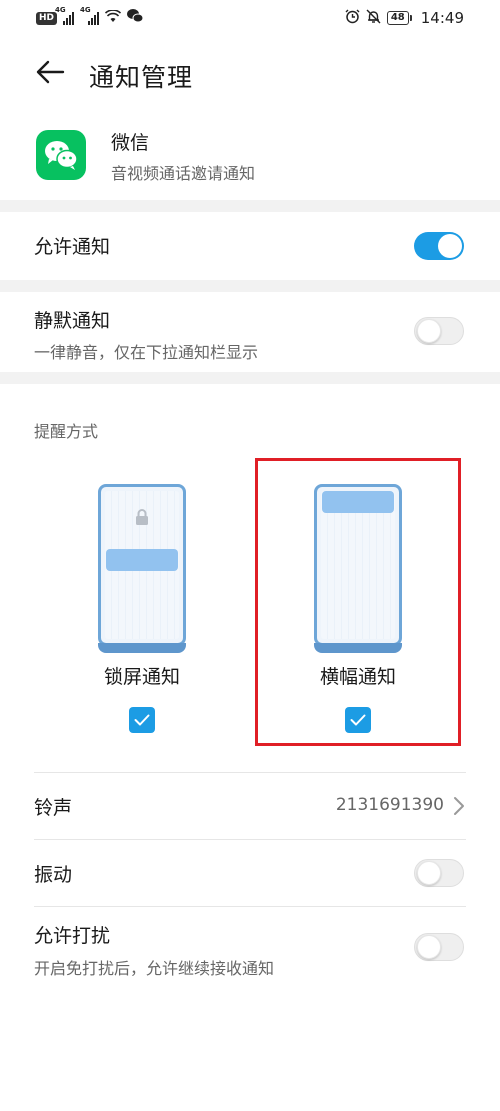 This screenshot has width=500, height=1111. What do you see at coordinates (250, 246) in the screenshot?
I see `allow-notifications-row: 允许通知` at bounding box center [250, 246].